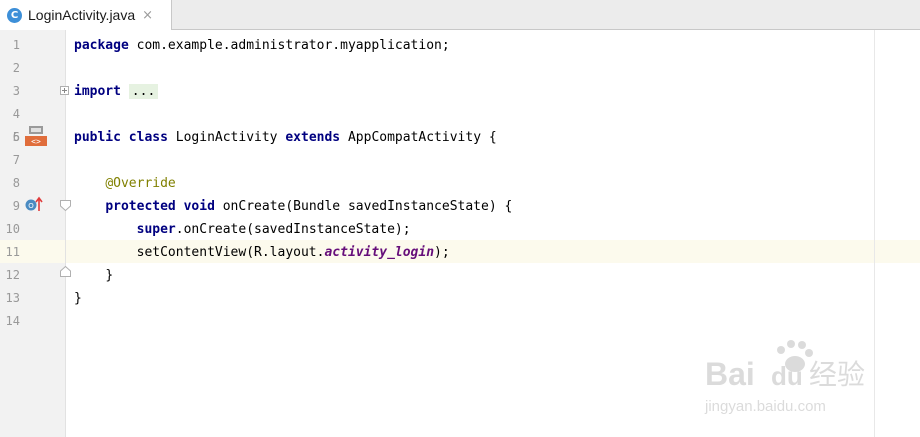 Image resolution: width=920 pixels, height=437 pixels. I want to click on line-number: 14, so click(12, 321).